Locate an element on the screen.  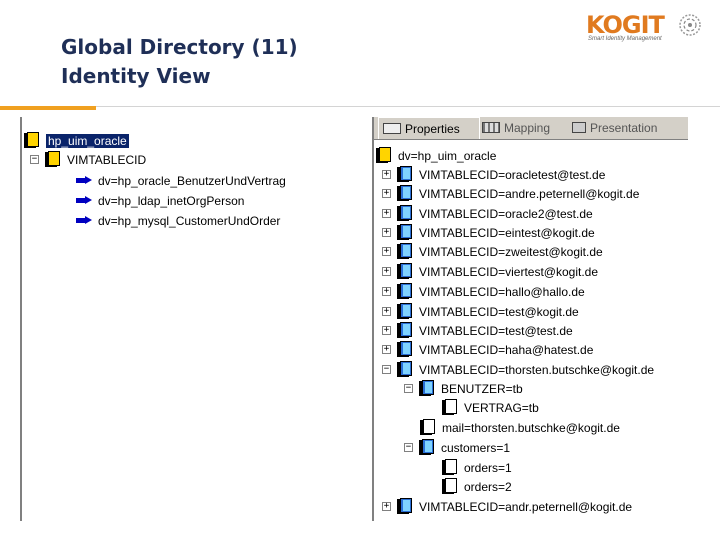
tab-label: Properties is located at coordinates (432, 128).